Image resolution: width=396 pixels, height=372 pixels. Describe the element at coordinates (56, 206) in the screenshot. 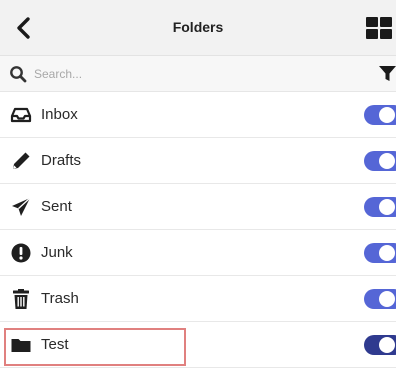

I see `folder-label: Sent` at that location.